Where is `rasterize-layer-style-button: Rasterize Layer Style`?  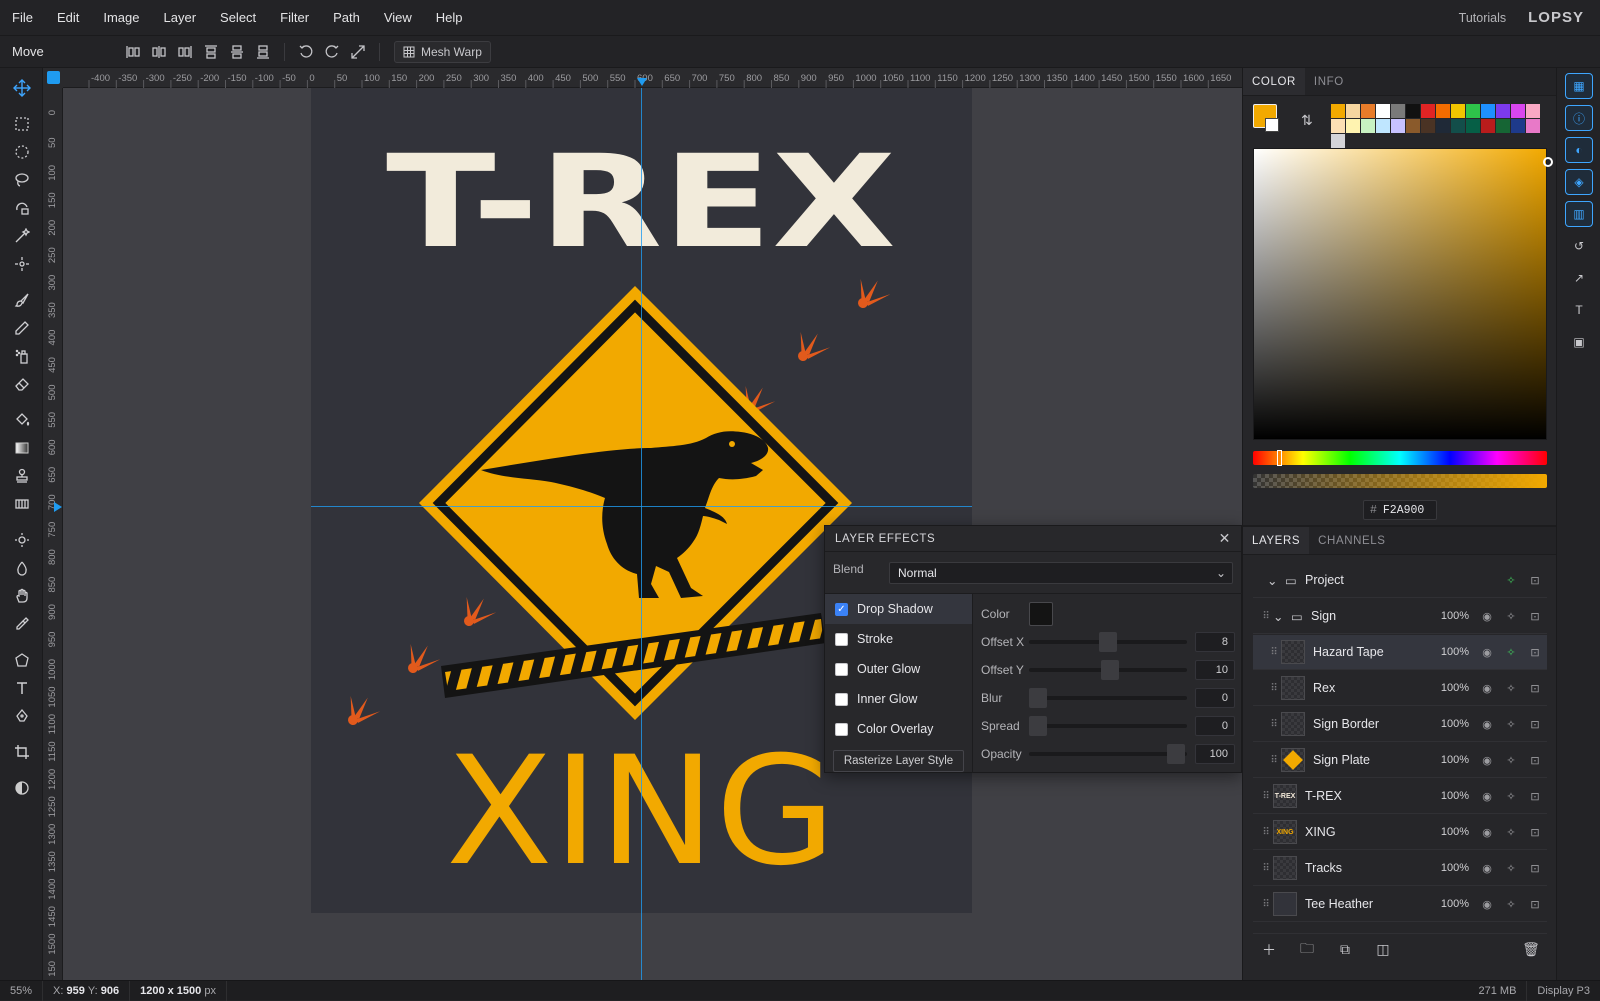
rasterize-layer-style-button: Rasterize Layer Style is located at coordinates (898, 761).